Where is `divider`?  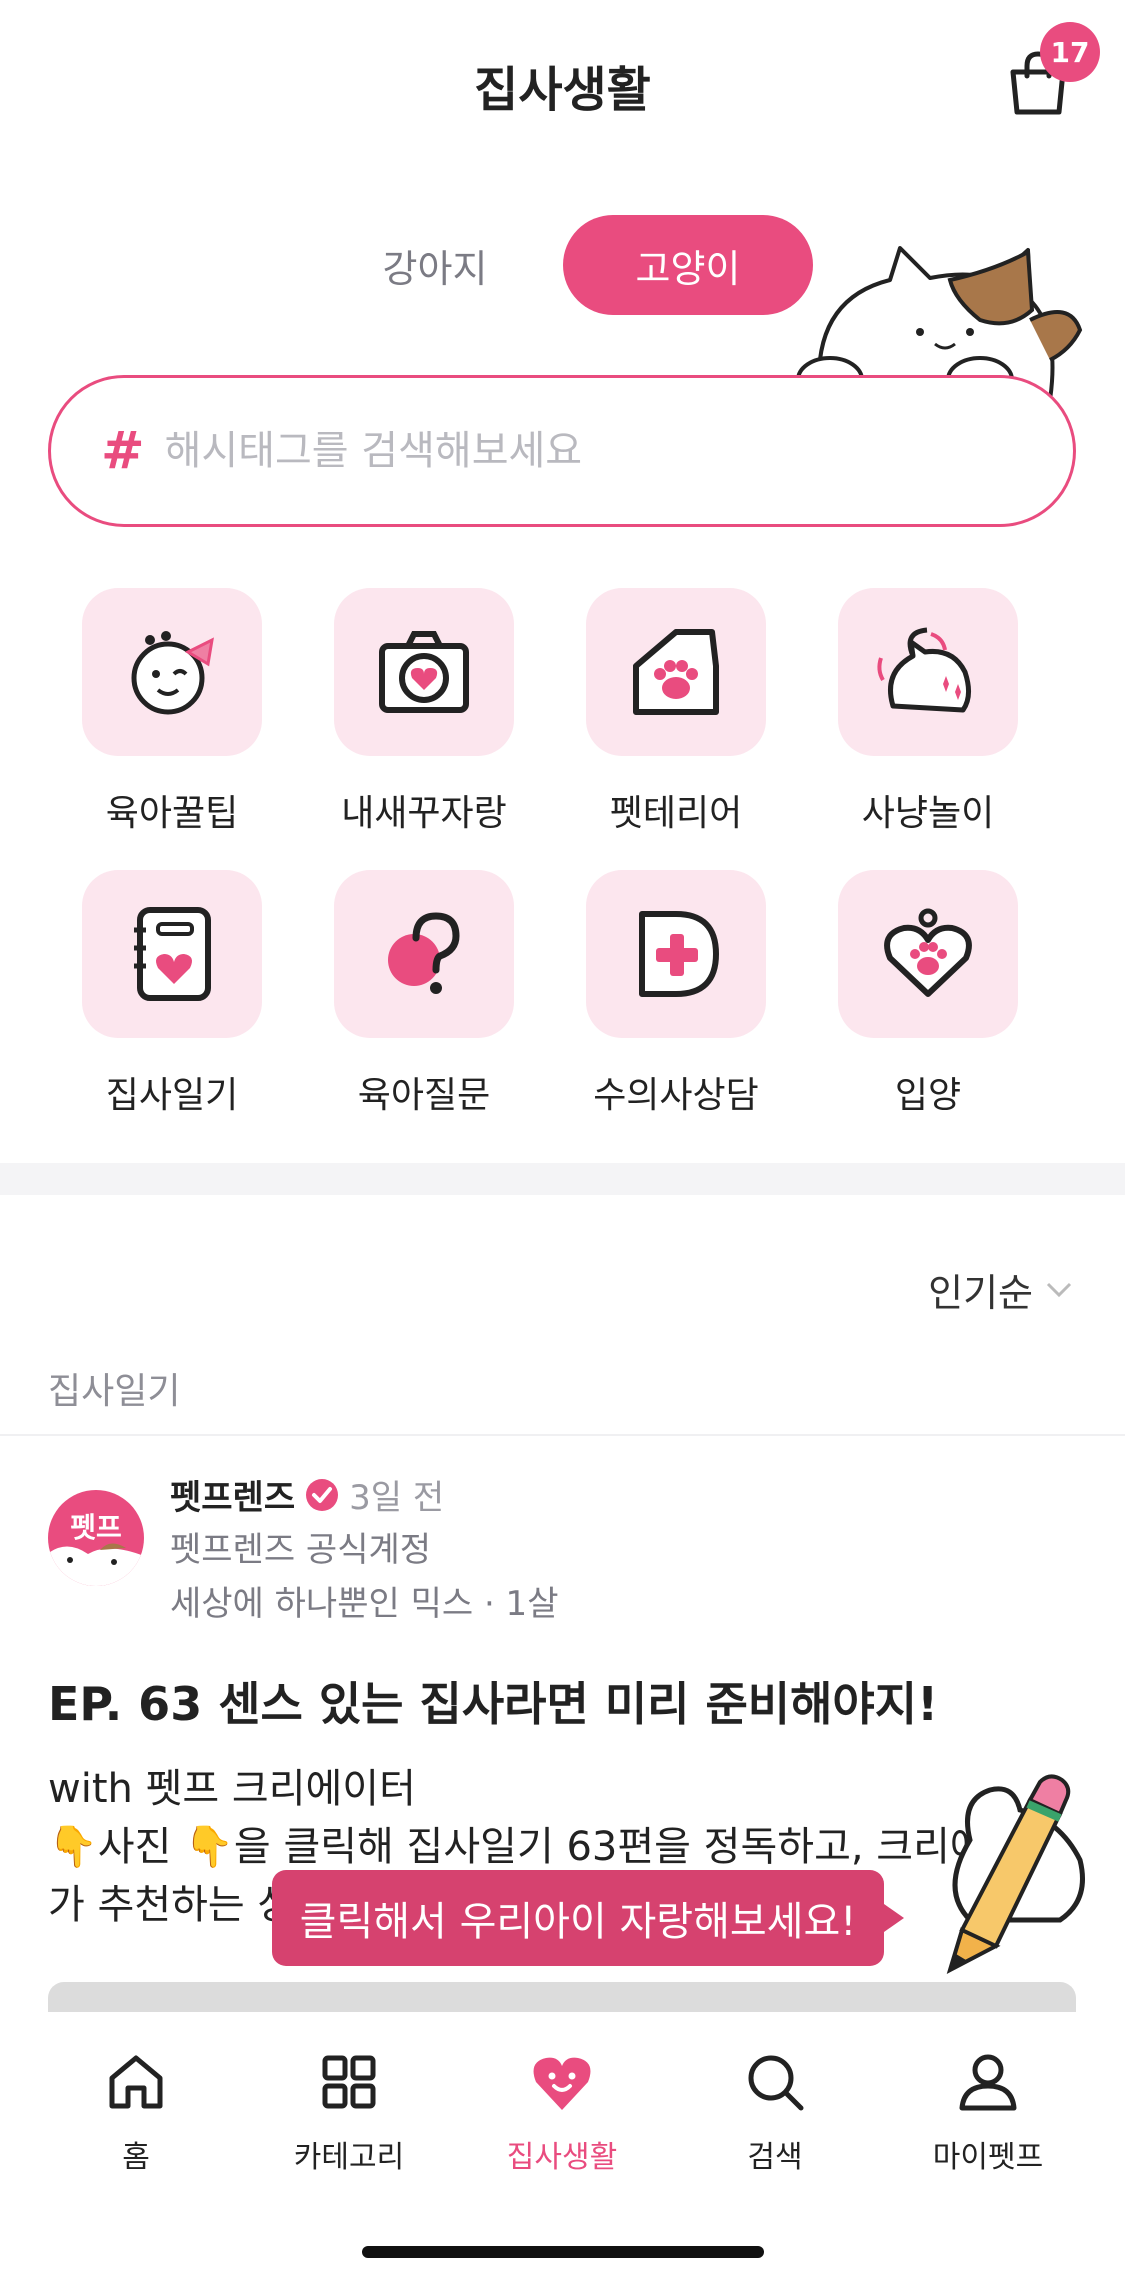 divider is located at coordinates (562, 1435).